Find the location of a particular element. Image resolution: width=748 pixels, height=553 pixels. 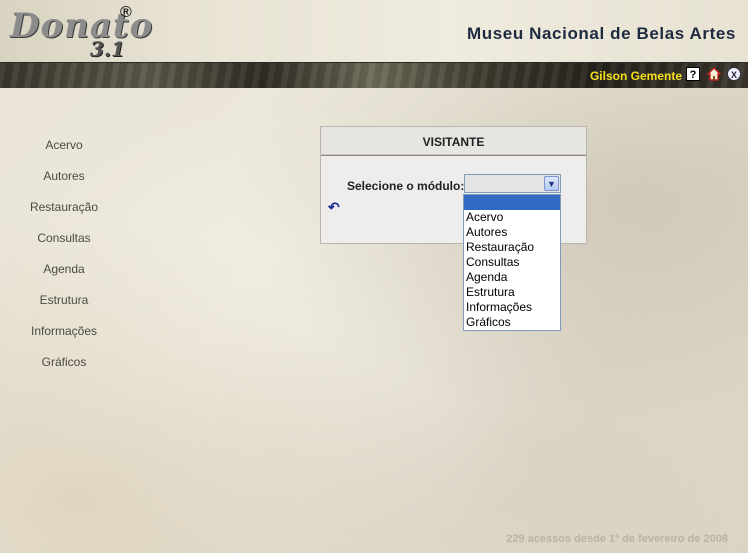

undo-icon: ↶ is located at coordinates (334, 207).